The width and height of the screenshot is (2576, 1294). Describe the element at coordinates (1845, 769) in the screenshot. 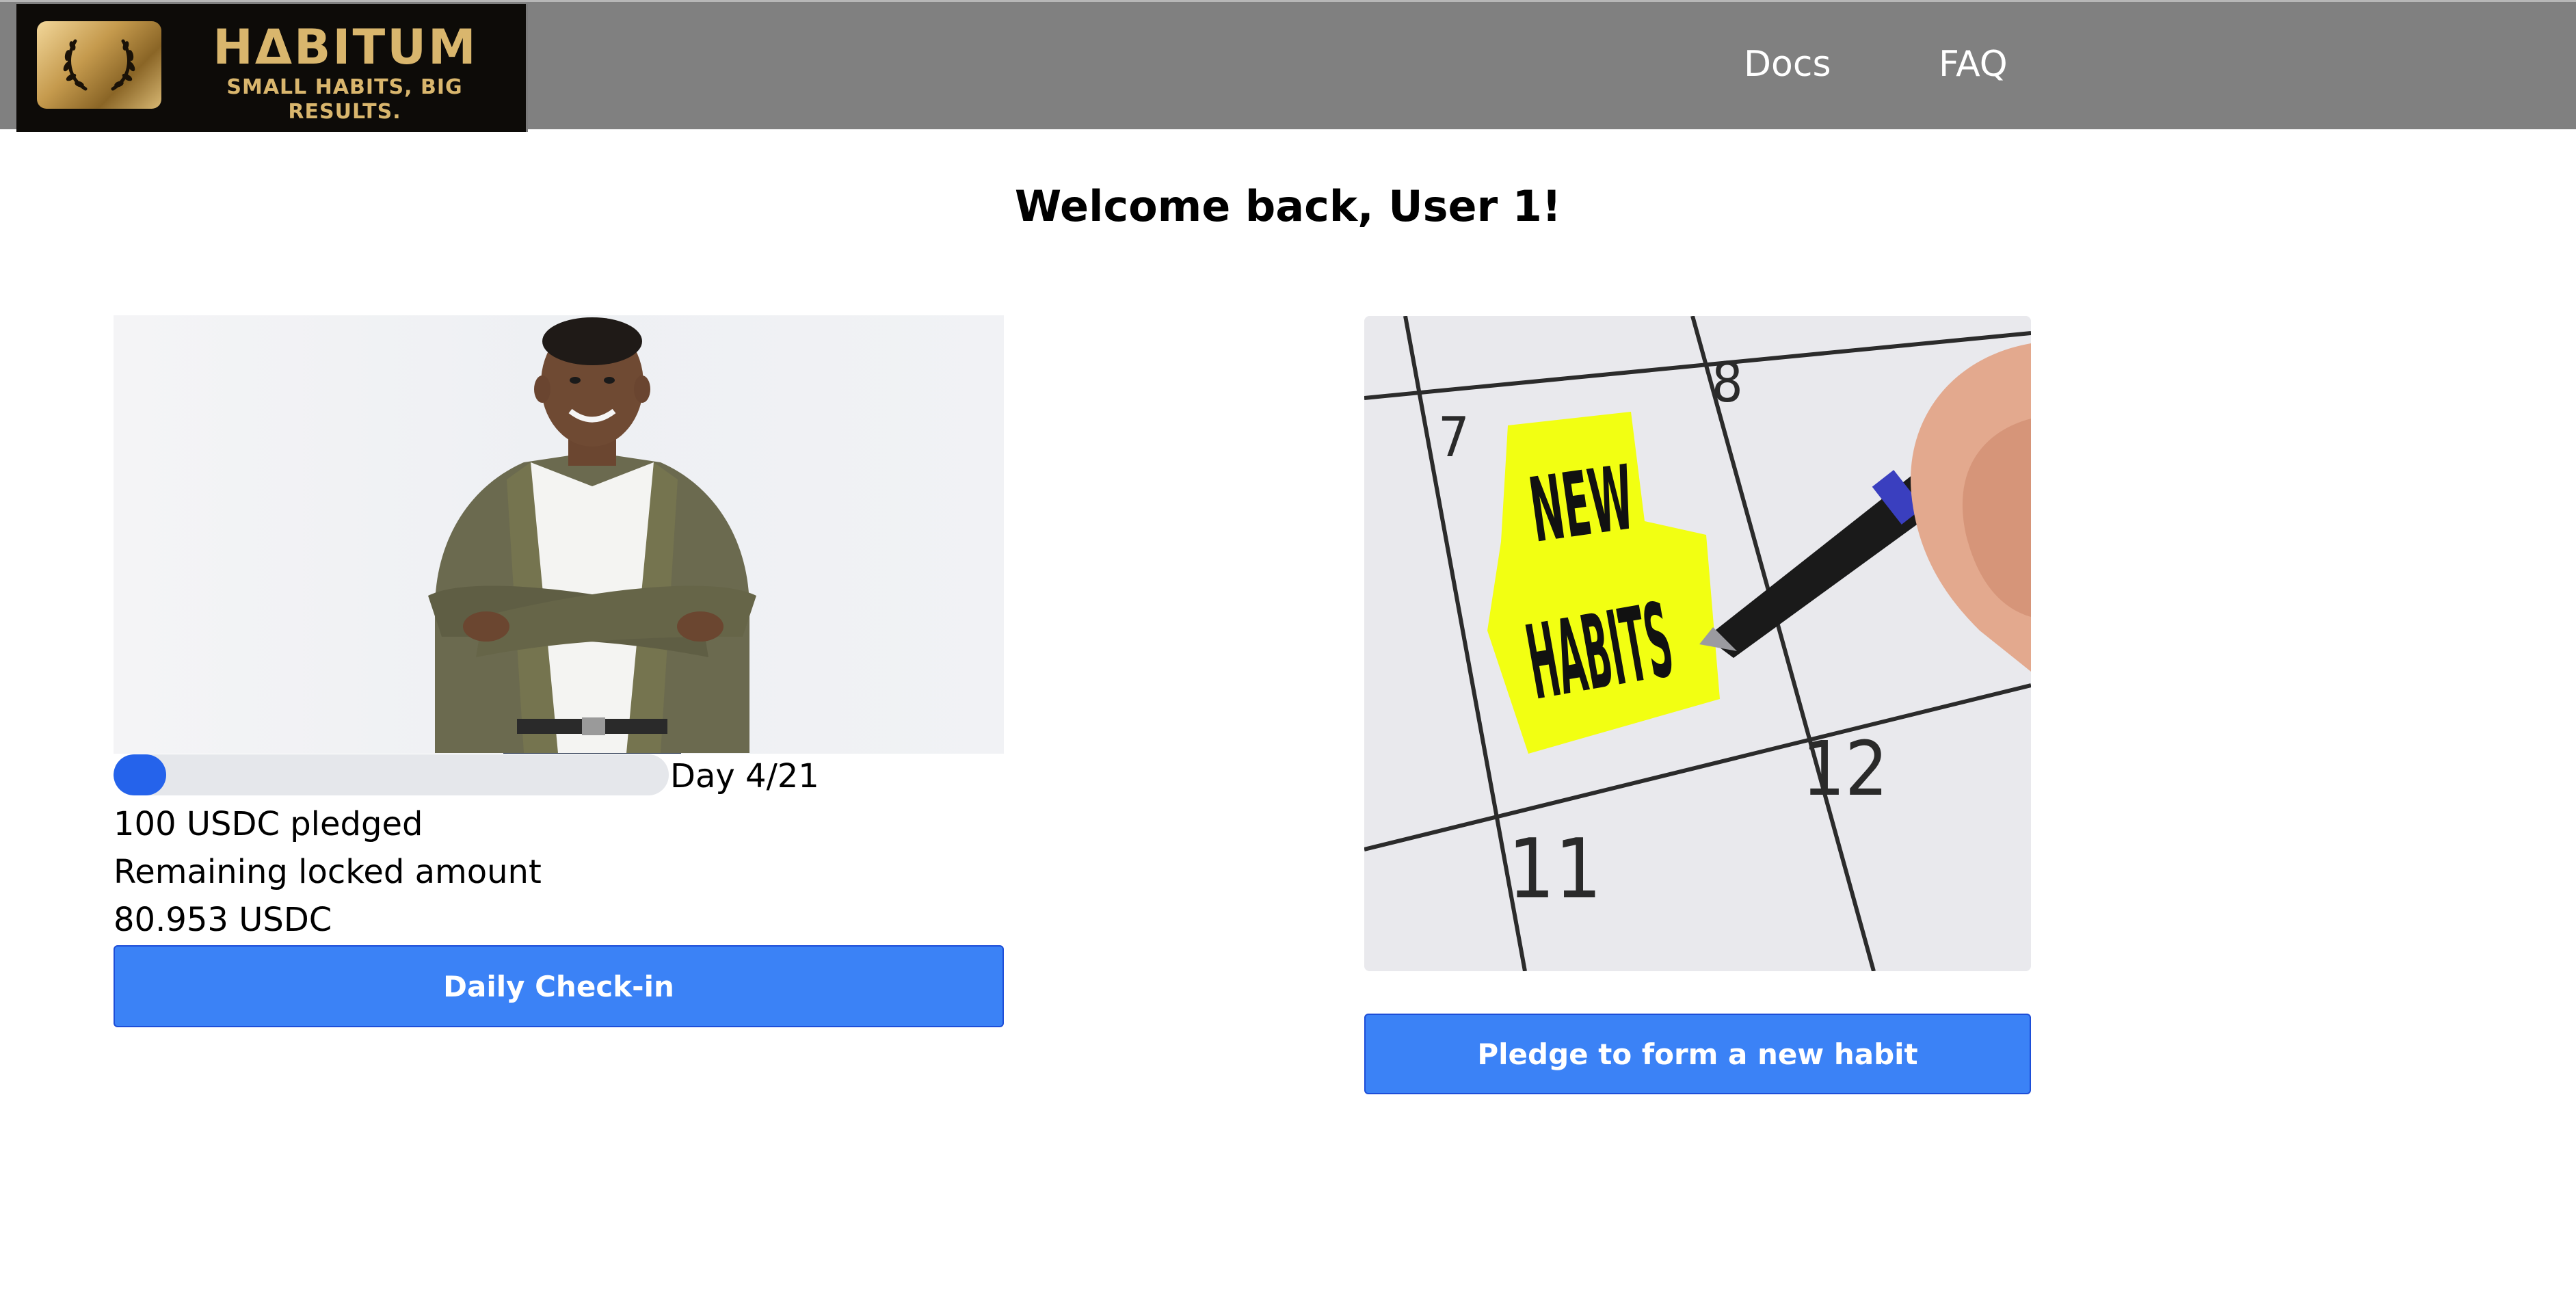

I see `calendar-day-12: 12` at that location.